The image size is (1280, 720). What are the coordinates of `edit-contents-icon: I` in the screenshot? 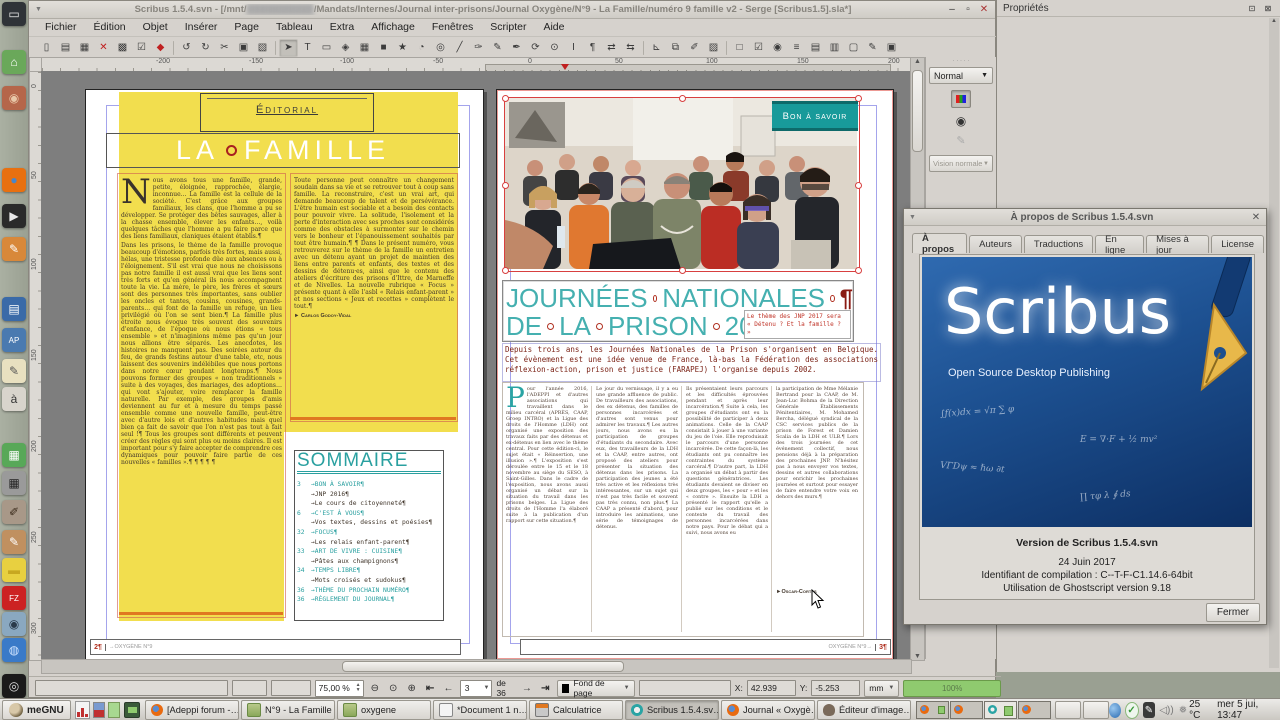 It's located at (573, 48).